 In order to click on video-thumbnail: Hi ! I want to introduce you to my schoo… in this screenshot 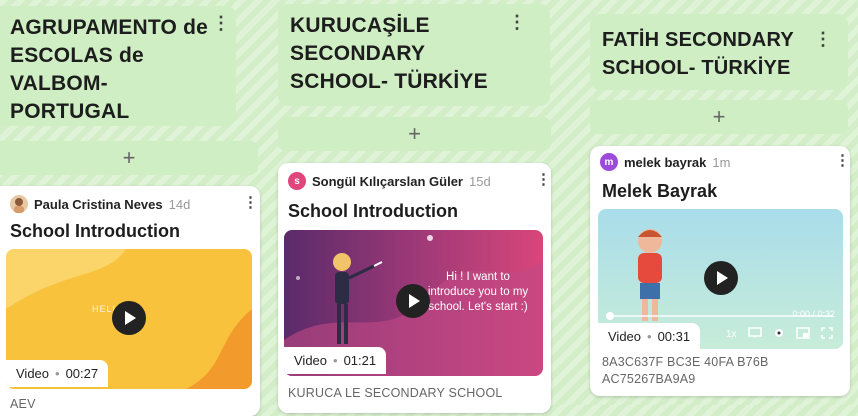, I will do `click(413, 303)`.